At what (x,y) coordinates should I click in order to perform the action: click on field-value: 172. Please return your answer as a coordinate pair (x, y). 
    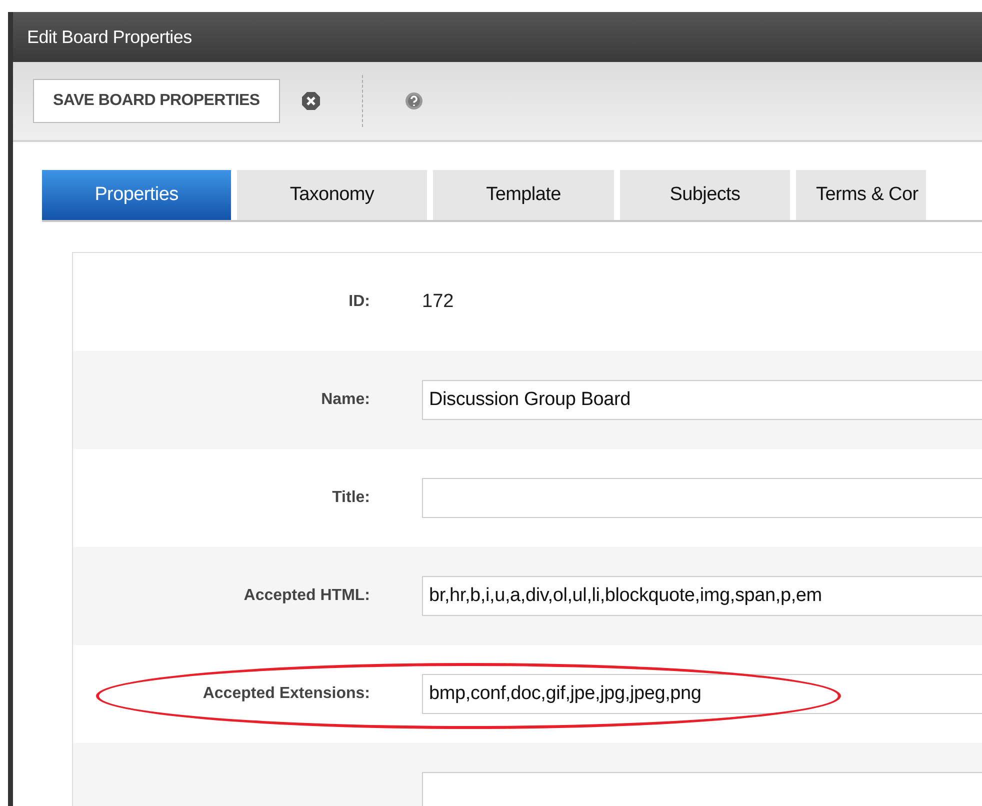
    Looking at the image, I should click on (438, 302).